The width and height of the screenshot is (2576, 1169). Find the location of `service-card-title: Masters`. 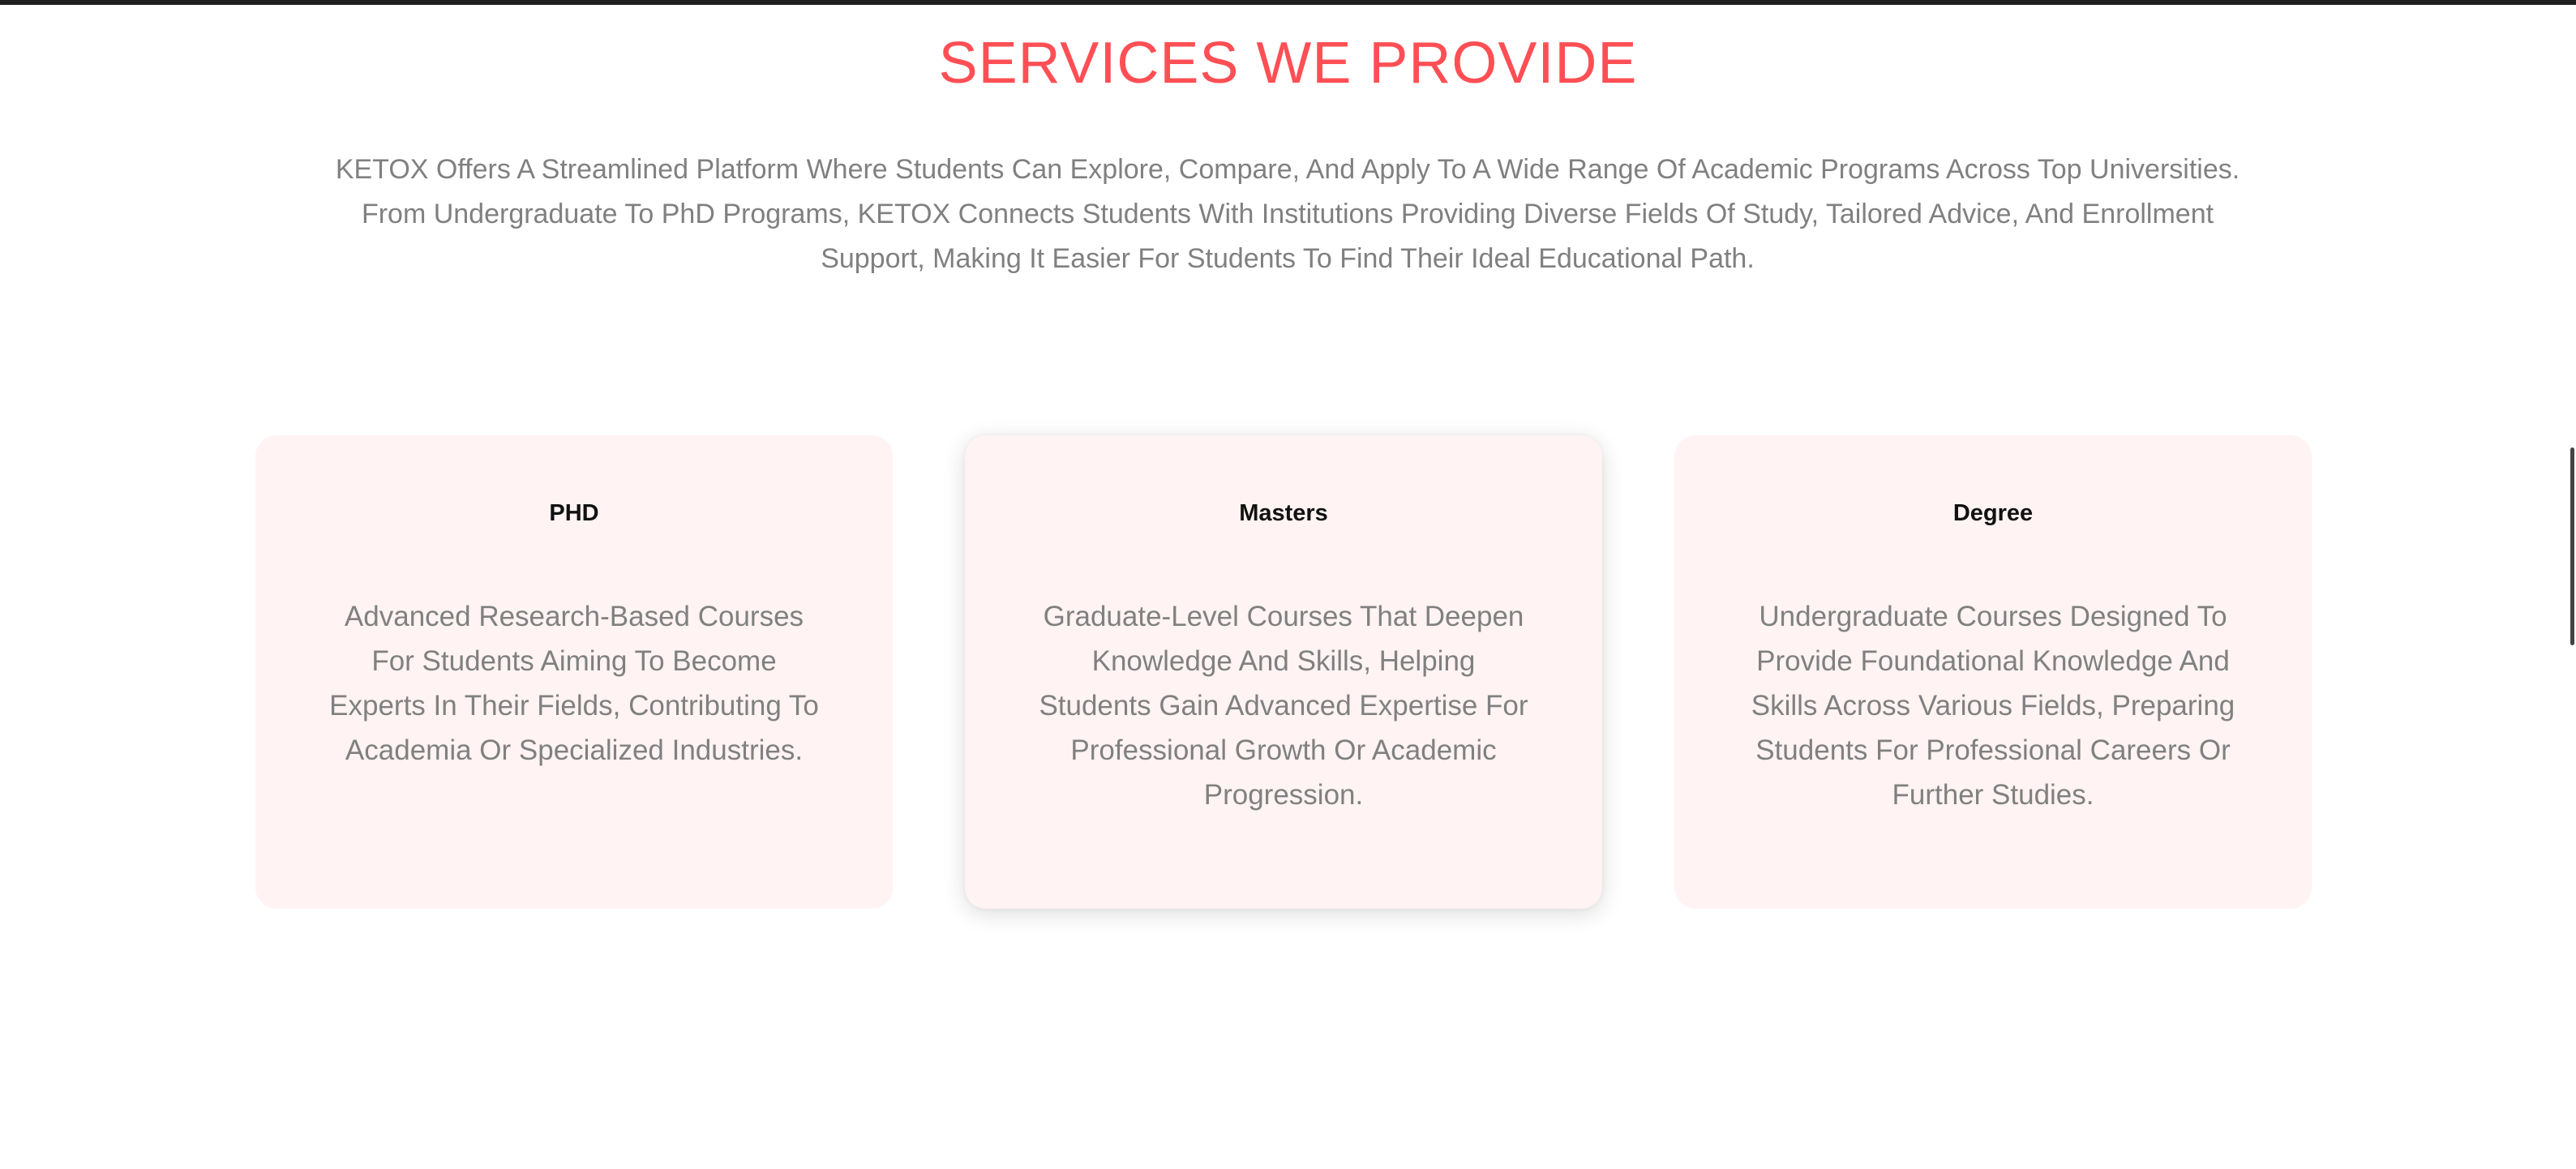

service-card-title: Masters is located at coordinates (1283, 513).